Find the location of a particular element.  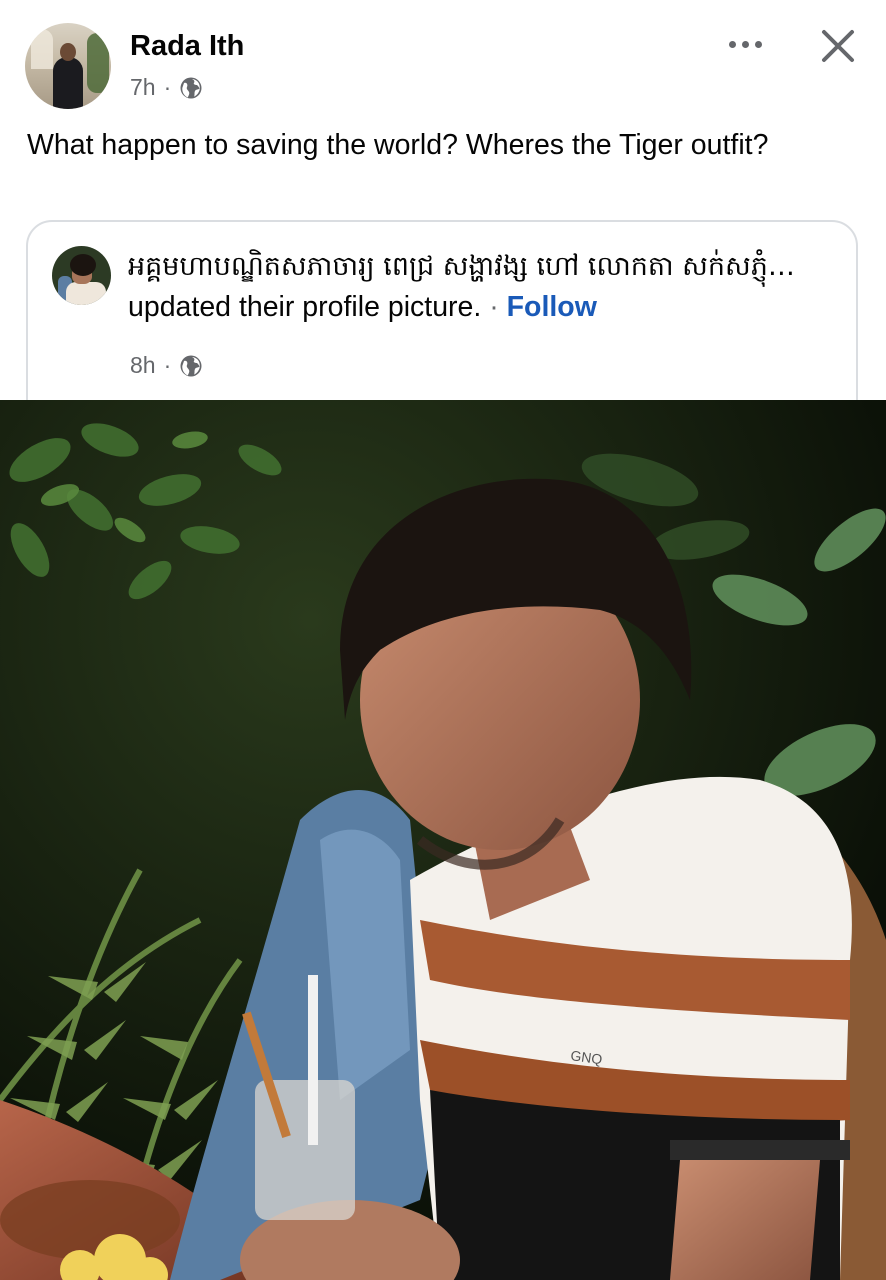

shared-post-meta: 8h · is located at coordinates (166, 365).